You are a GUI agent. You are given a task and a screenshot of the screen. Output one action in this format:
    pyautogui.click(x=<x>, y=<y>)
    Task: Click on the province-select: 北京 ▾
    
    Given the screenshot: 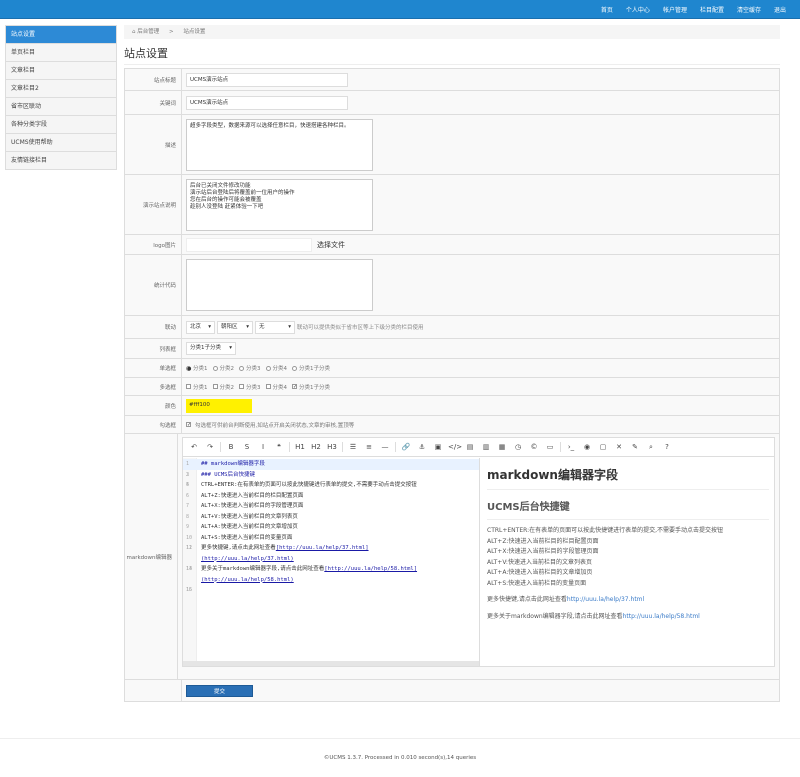 What is the action you would take?
    pyautogui.click(x=200, y=327)
    